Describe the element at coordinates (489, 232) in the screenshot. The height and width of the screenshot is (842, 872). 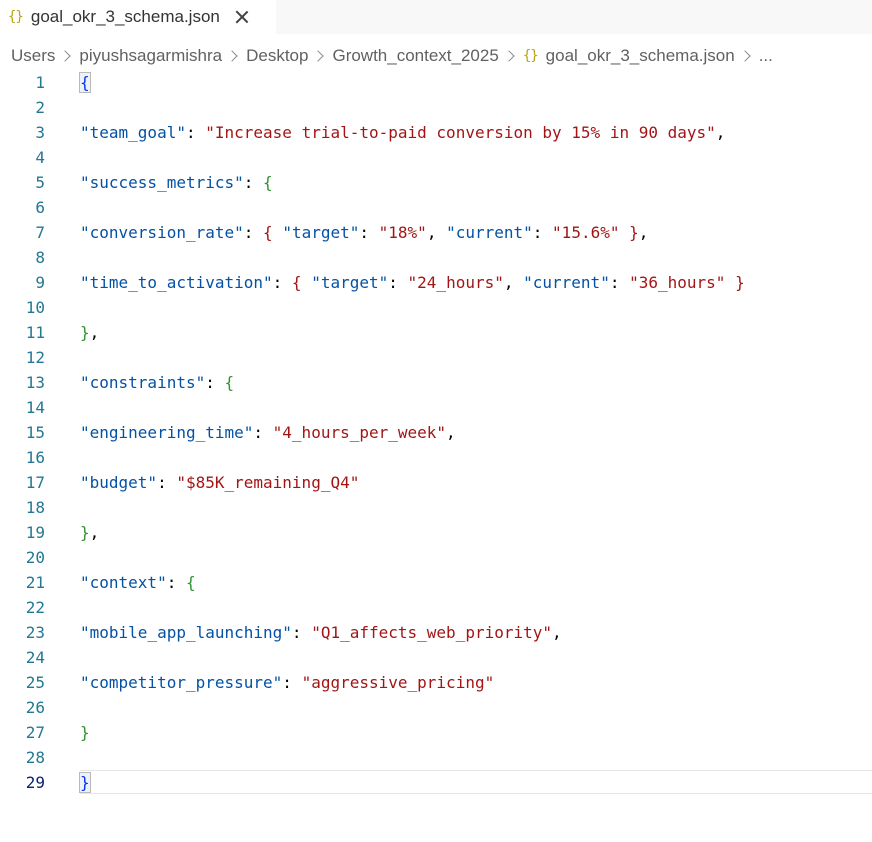
I see `json-key: "current"` at that location.